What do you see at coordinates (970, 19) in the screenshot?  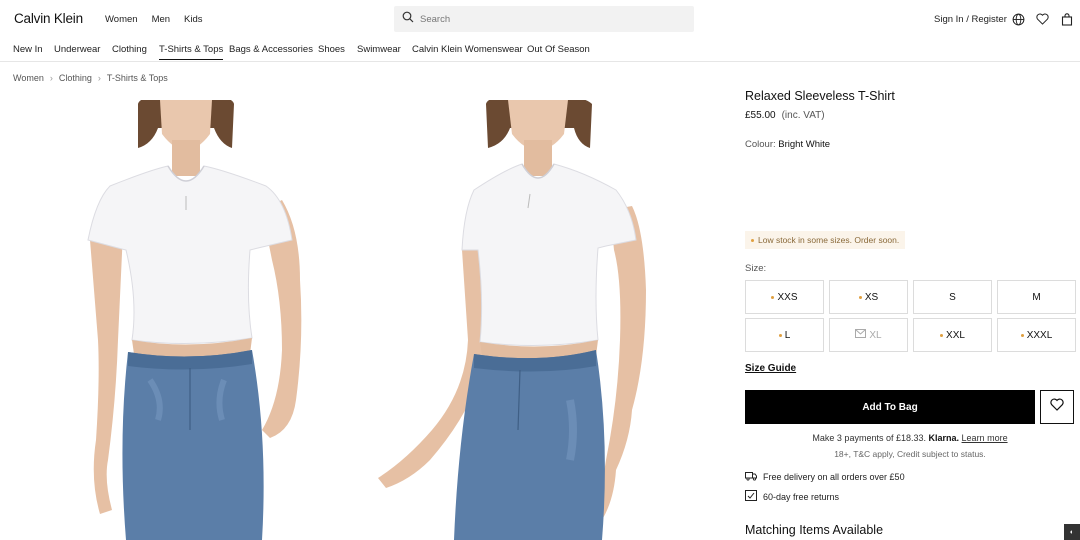 I see `sign-in-link: Sign In / Register` at bounding box center [970, 19].